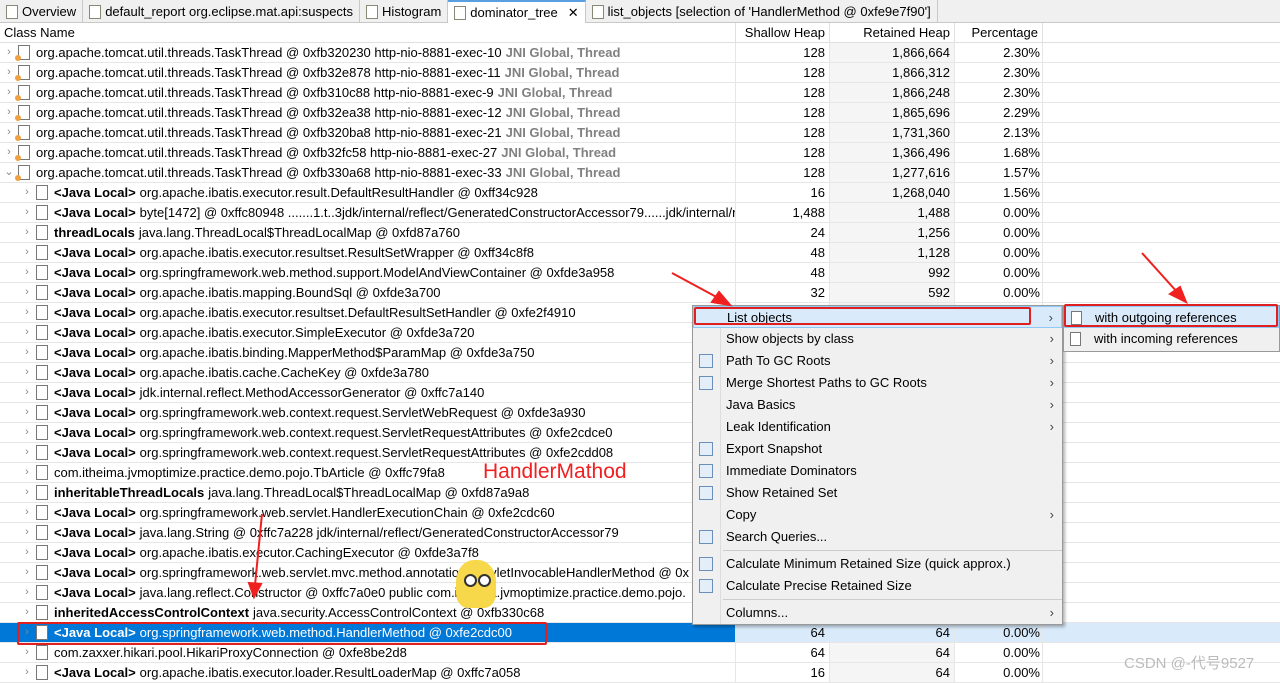  What do you see at coordinates (877, 405) in the screenshot?
I see `menu-item-java-basics: Java Basics ›` at bounding box center [877, 405].